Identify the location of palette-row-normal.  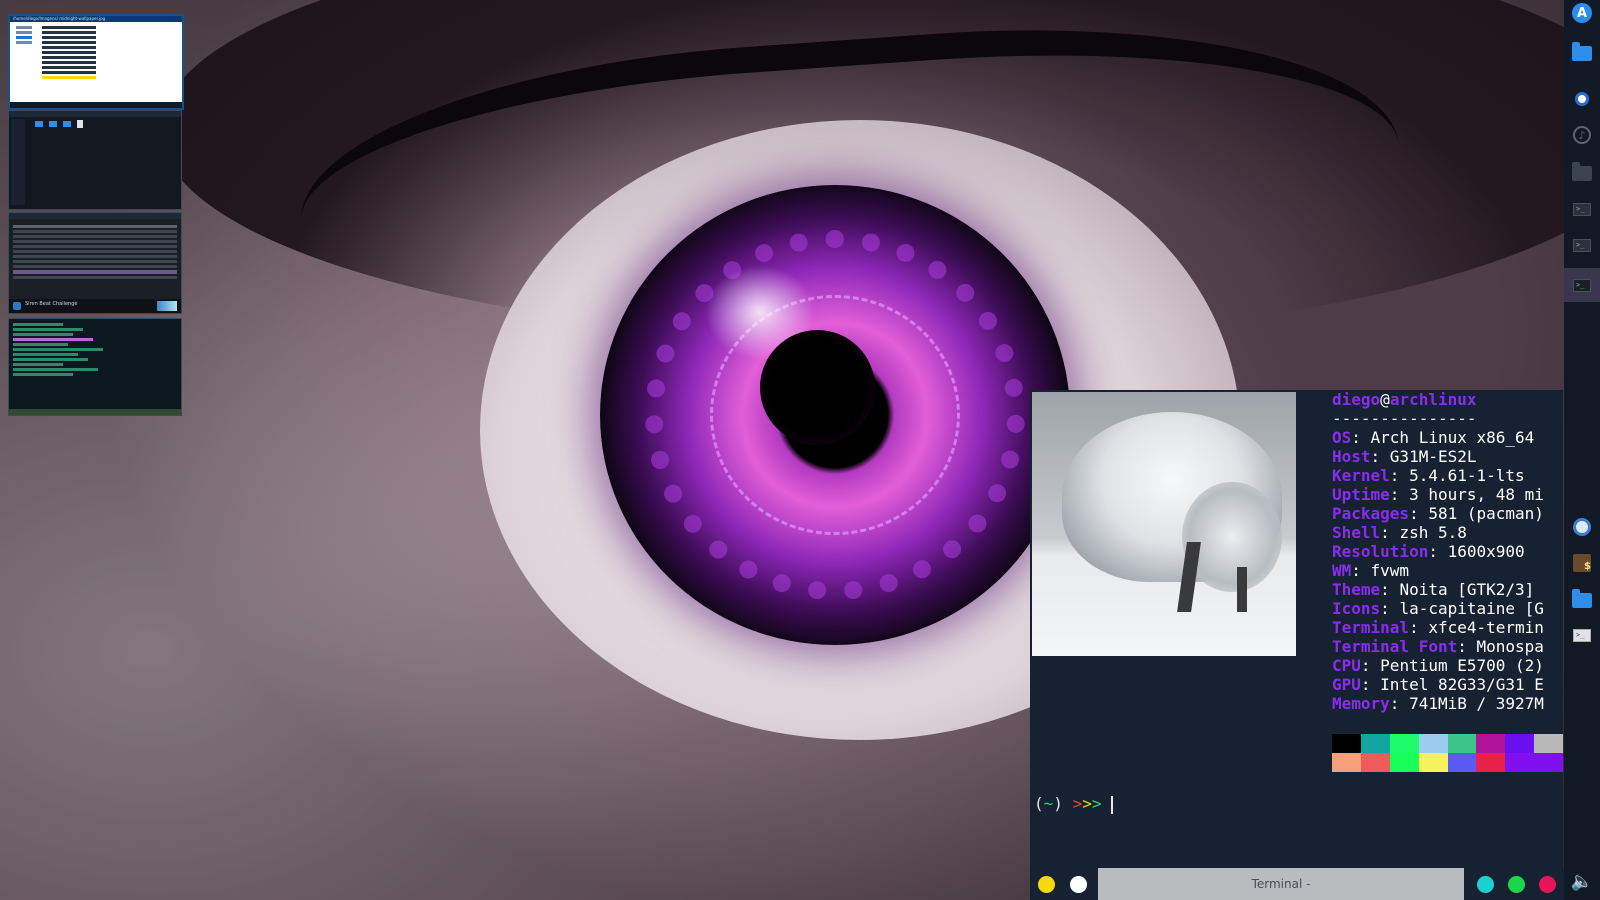
(1447, 743).